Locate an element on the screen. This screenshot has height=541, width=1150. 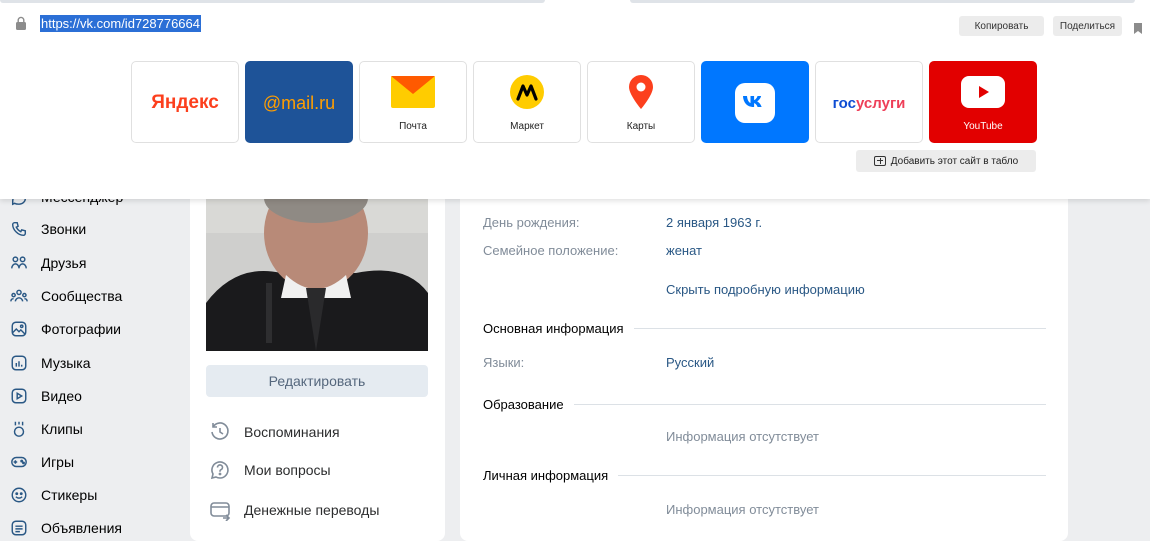
yandex-logo: Яндекс is located at coordinates (185, 102).